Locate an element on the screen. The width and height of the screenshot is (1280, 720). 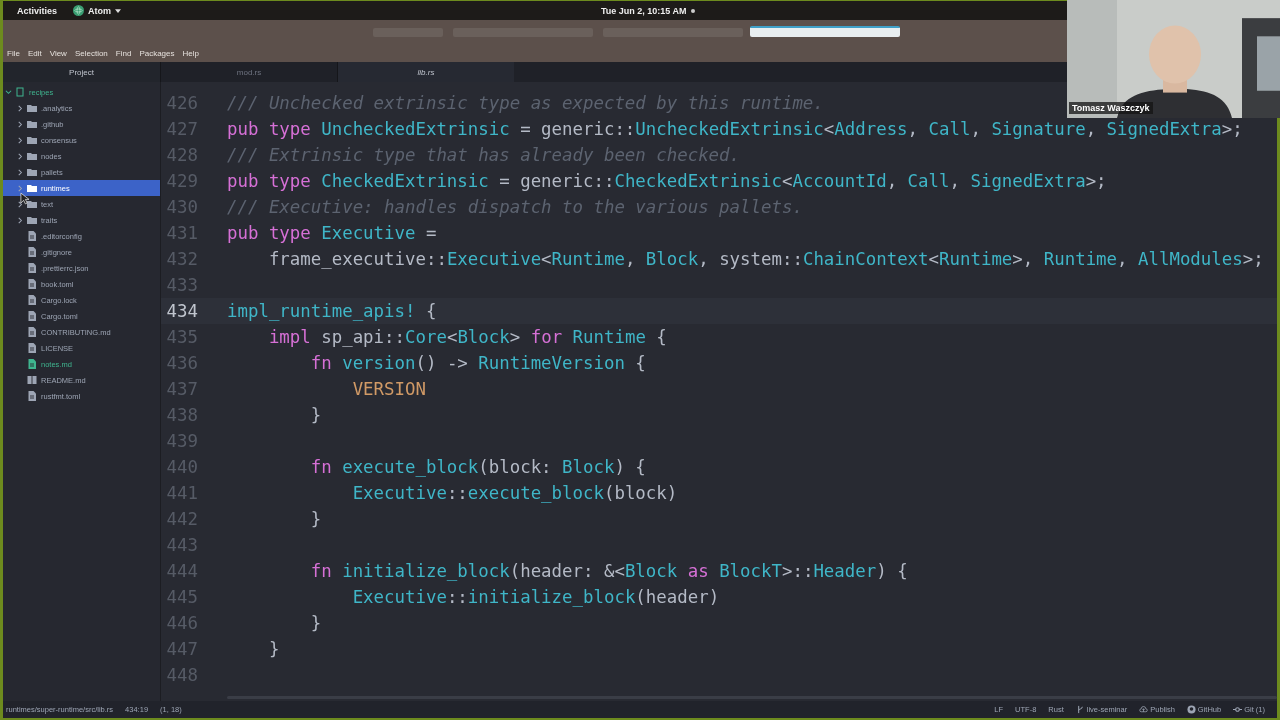
menu-item: Find is located at coordinates (123, 53).